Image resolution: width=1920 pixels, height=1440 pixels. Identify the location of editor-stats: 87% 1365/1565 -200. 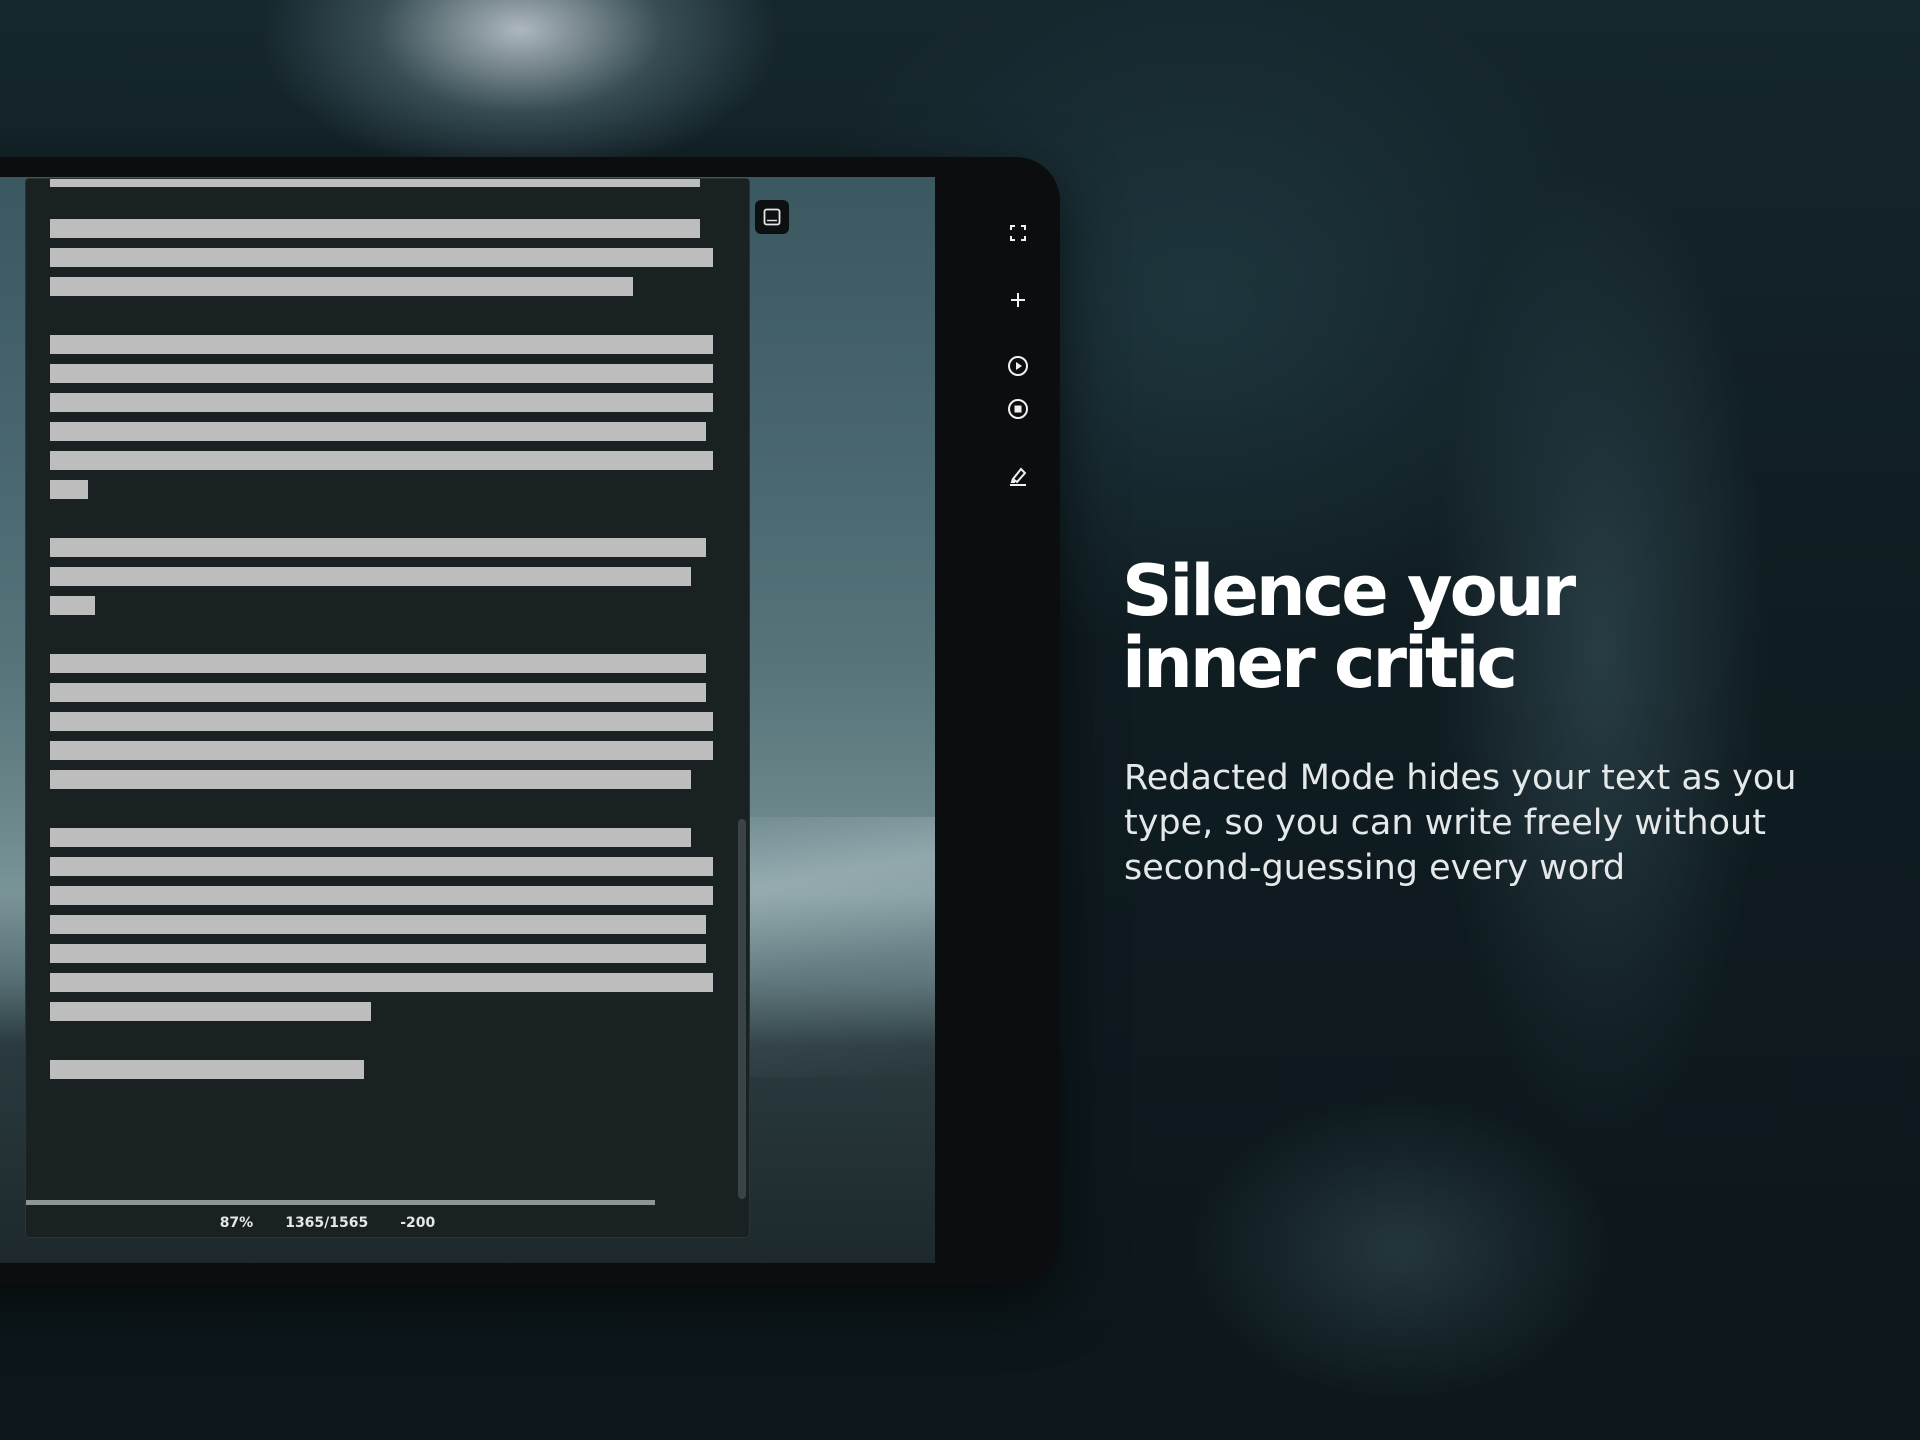
(387, 1223).